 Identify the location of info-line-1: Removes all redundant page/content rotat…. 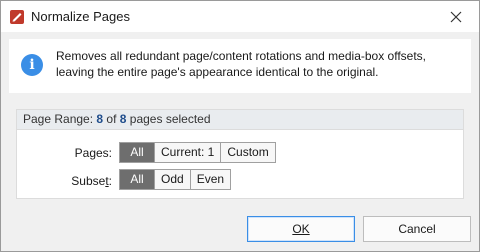
(241, 56).